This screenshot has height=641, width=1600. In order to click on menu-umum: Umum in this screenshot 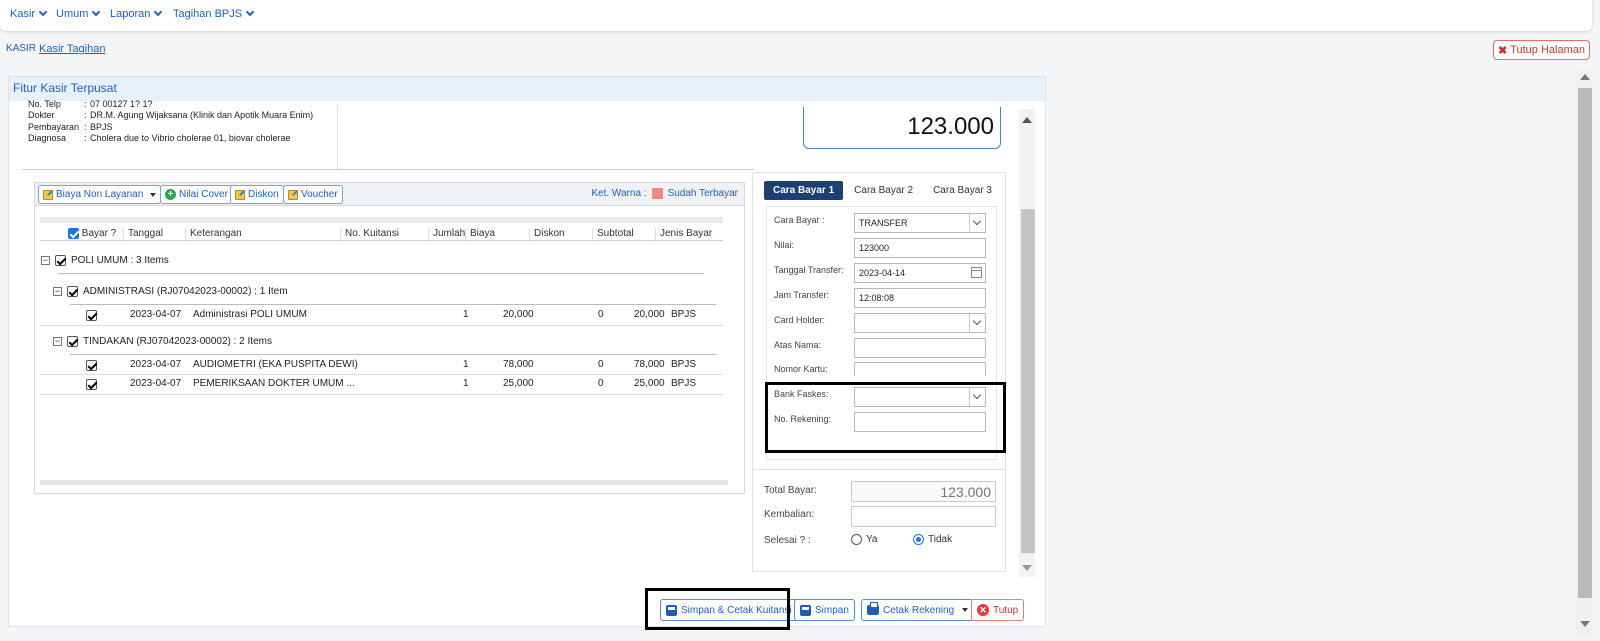, I will do `click(78, 13)`.